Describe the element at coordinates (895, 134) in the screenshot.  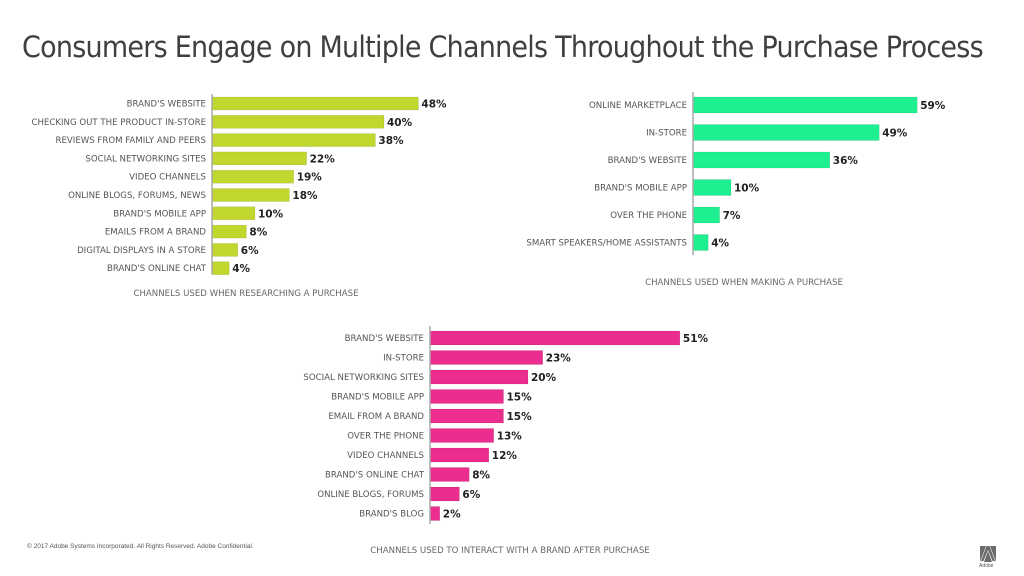
I see `value-label: 49%` at that location.